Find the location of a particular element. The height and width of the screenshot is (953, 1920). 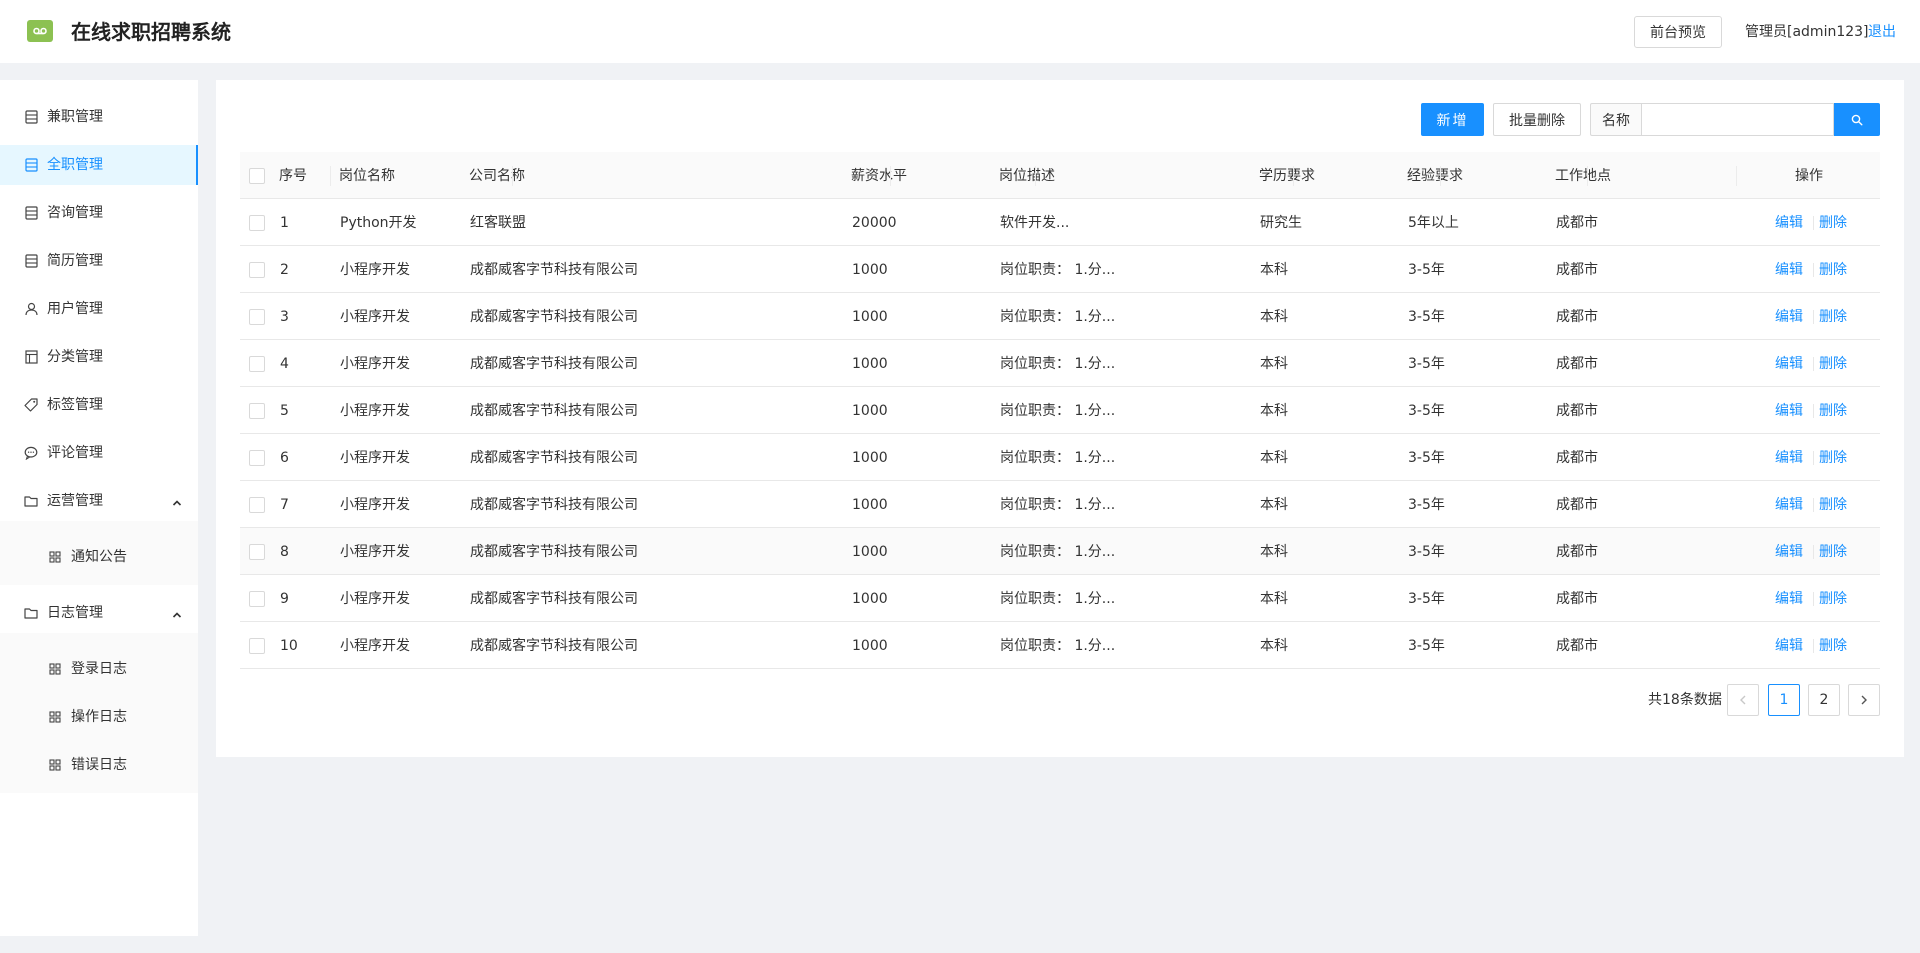

sidebar-subitem-8-0: 通知公告 is located at coordinates (99, 557).